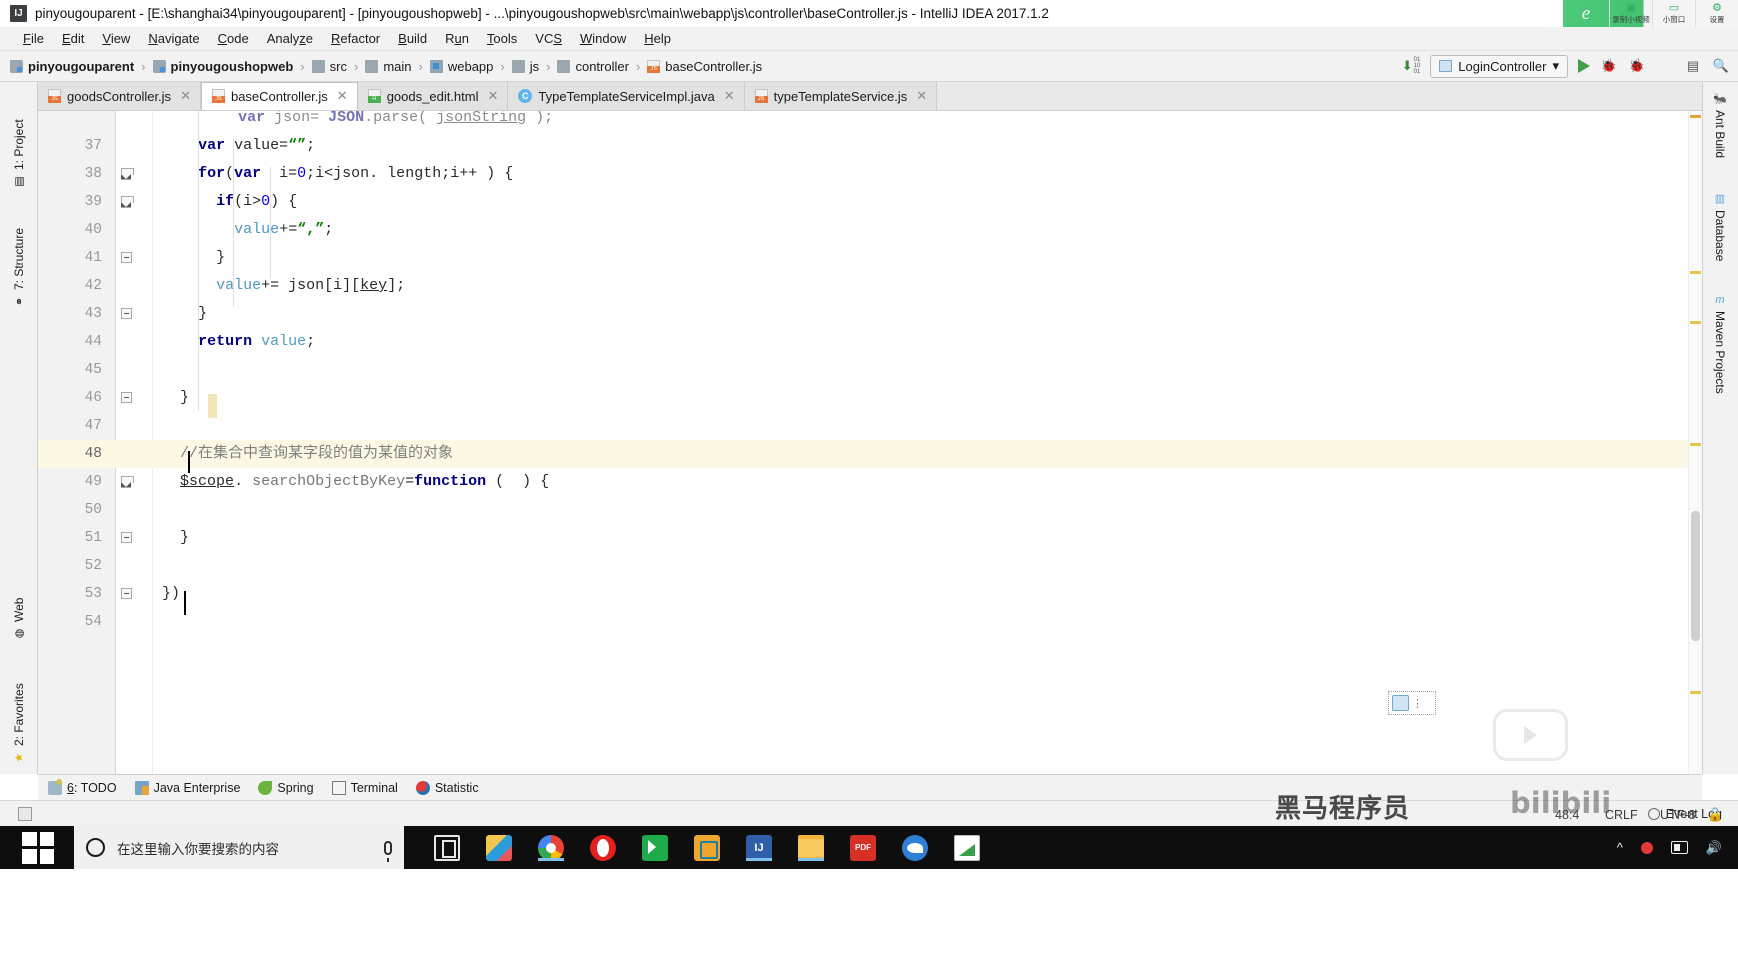 This screenshot has width=1738, height=963. What do you see at coordinates (1584, 66) in the screenshot?
I see `run-button` at bounding box center [1584, 66].